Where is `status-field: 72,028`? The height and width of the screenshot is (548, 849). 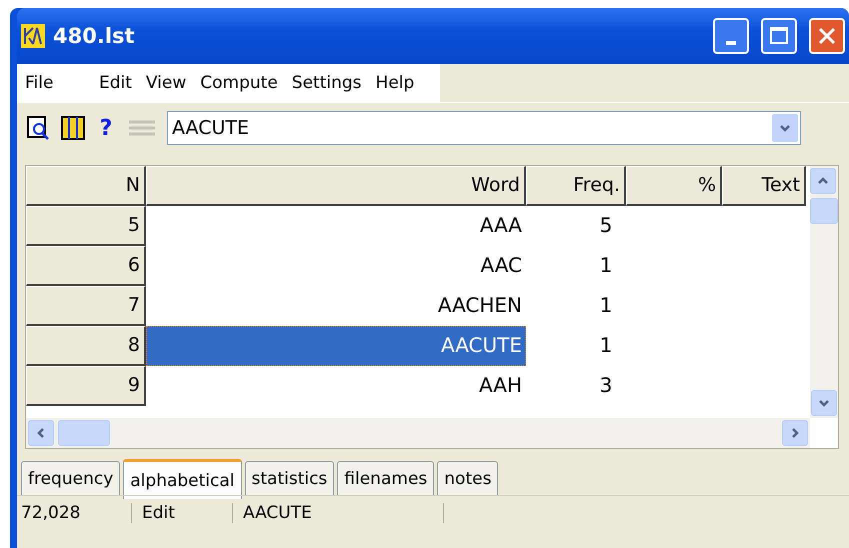 status-field: 72,028 is located at coordinates (74, 513).